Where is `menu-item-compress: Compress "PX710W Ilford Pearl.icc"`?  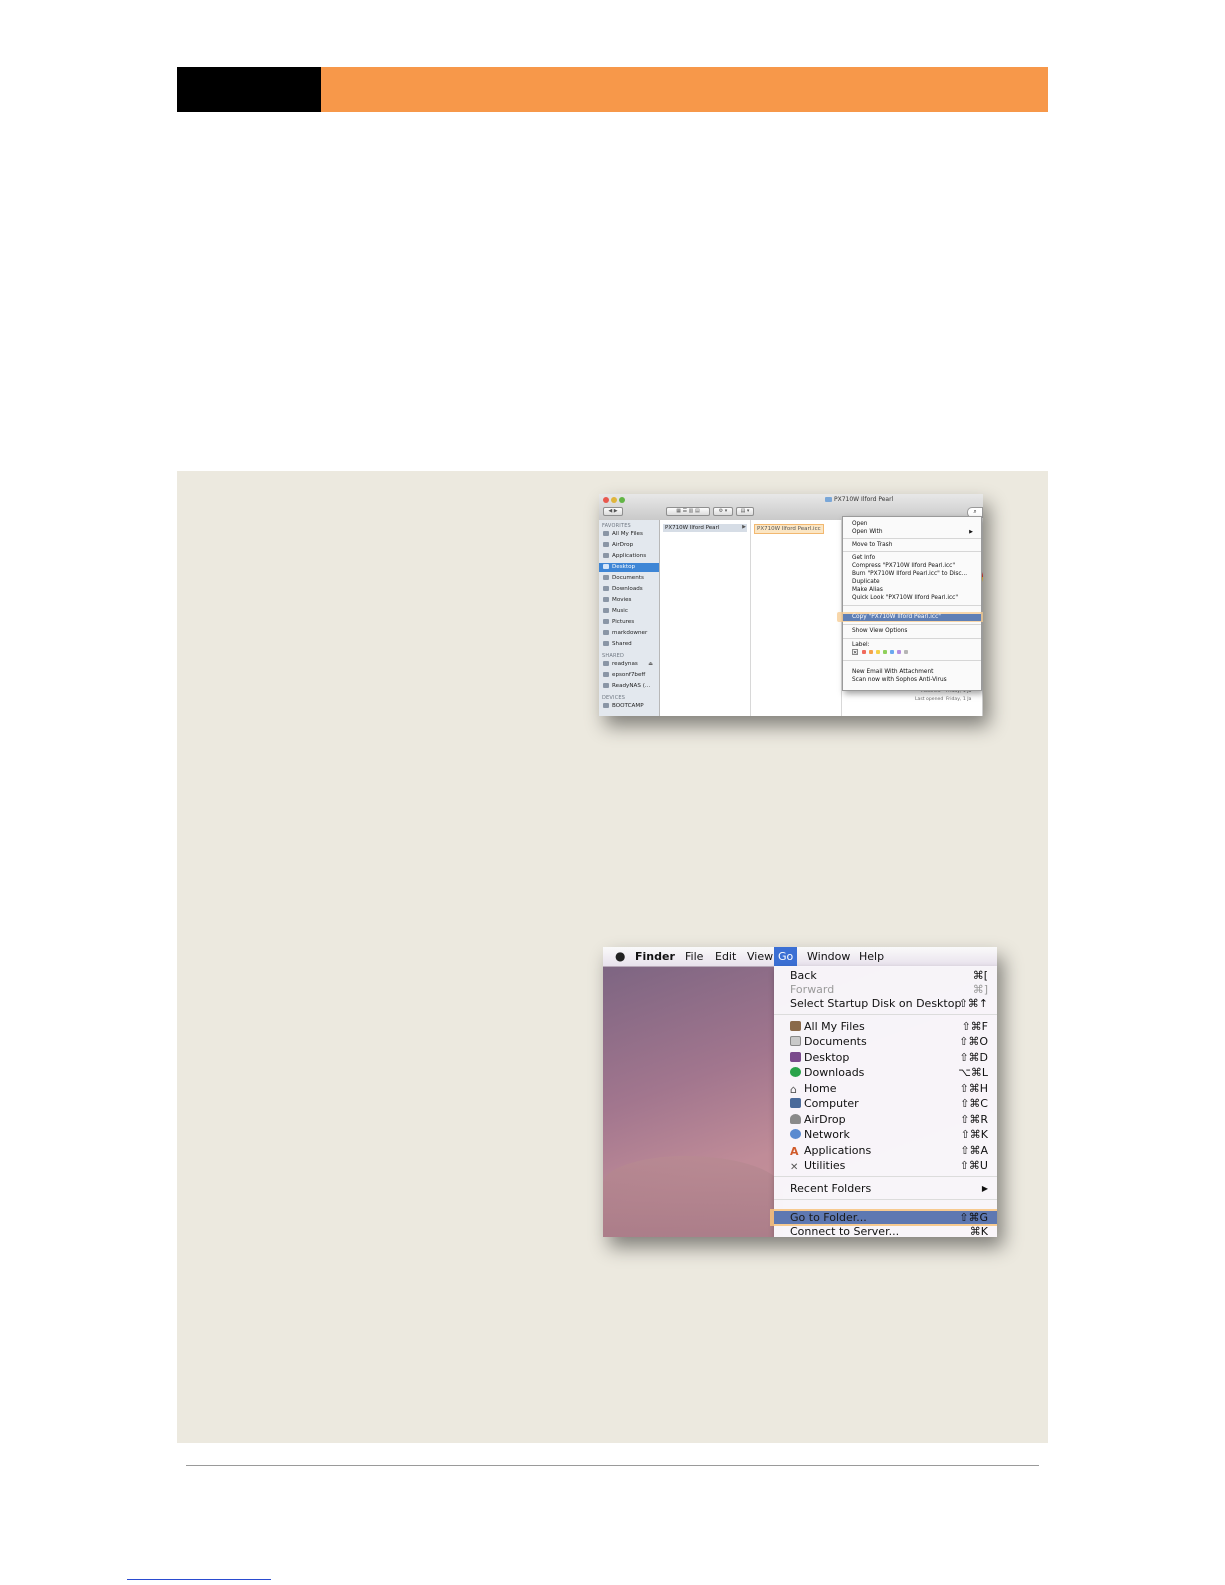 menu-item-compress: Compress "PX710W Ilford Pearl.icc" is located at coordinates (903, 566).